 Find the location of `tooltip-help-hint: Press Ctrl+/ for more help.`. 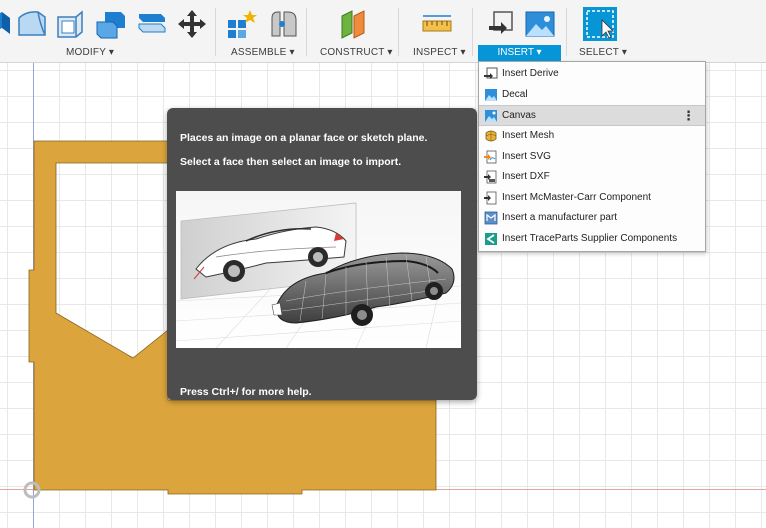

tooltip-help-hint: Press Ctrl+/ for more help. is located at coordinates (246, 392).